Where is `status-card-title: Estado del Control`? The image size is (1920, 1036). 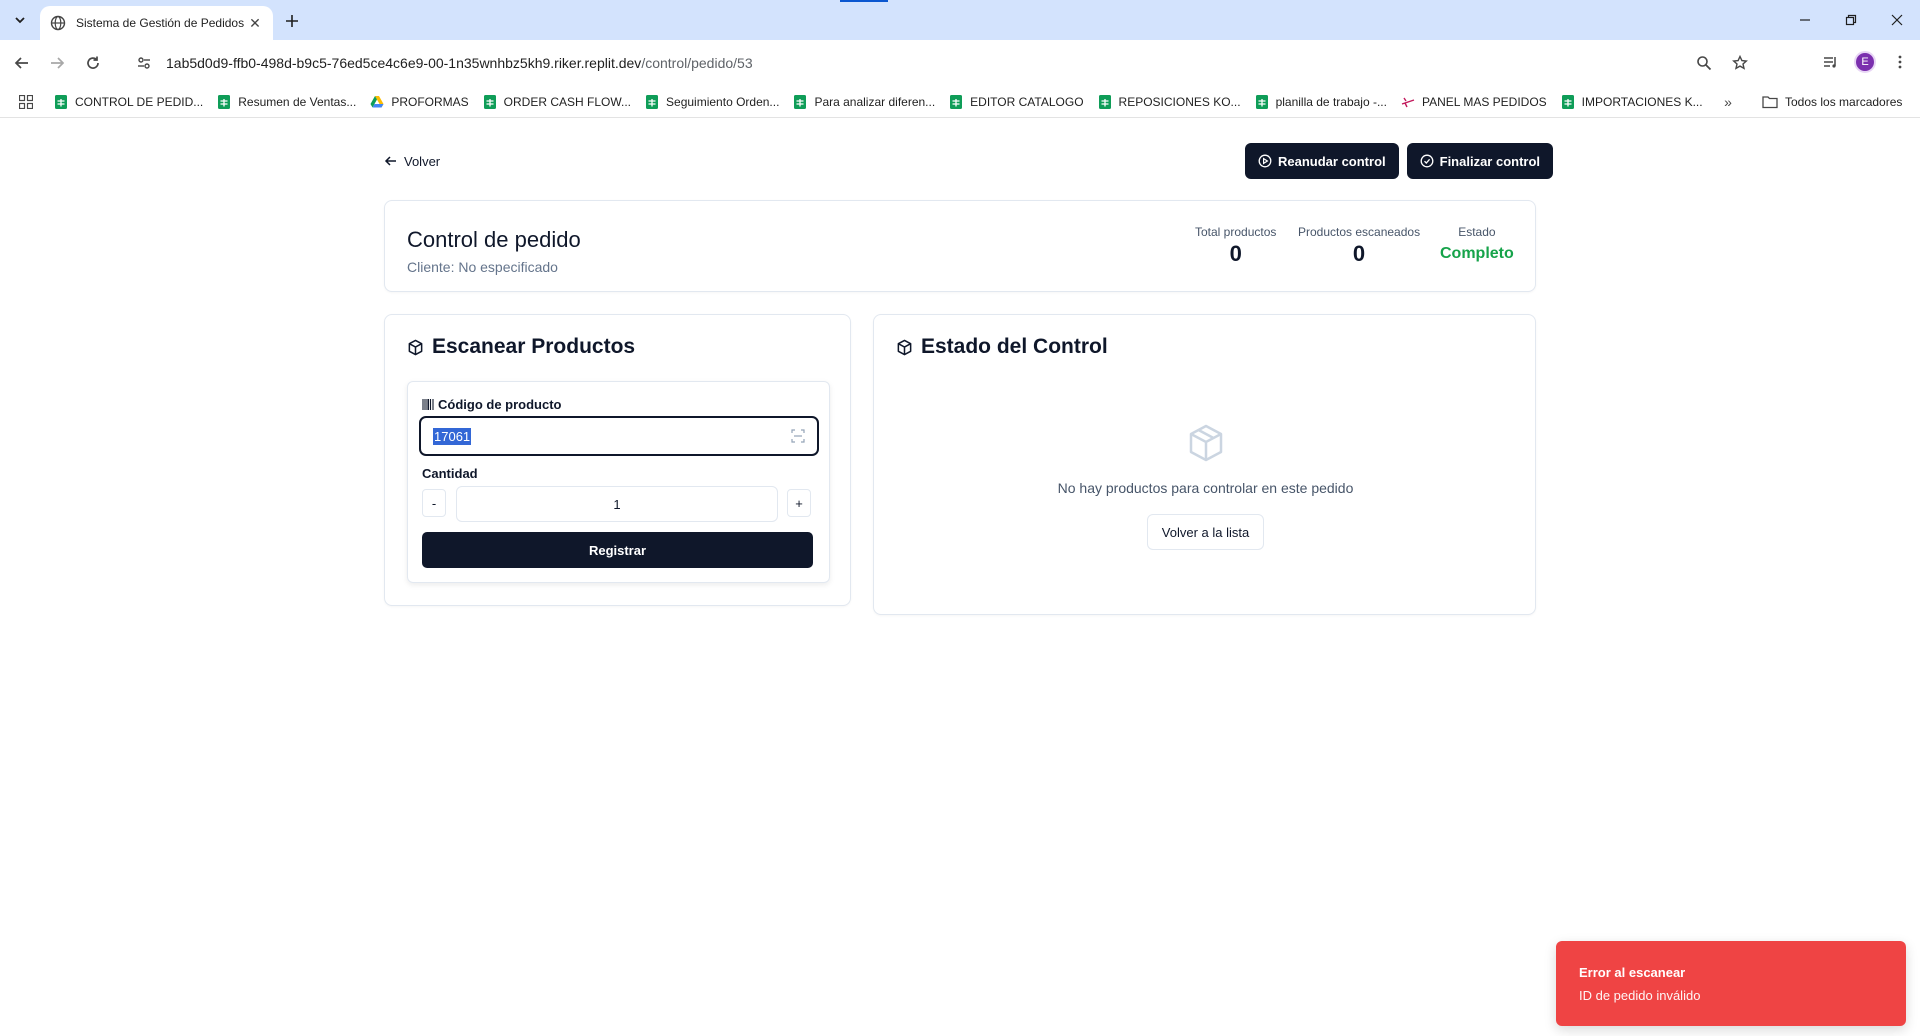
status-card-title: Estado del Control is located at coordinates (1002, 347).